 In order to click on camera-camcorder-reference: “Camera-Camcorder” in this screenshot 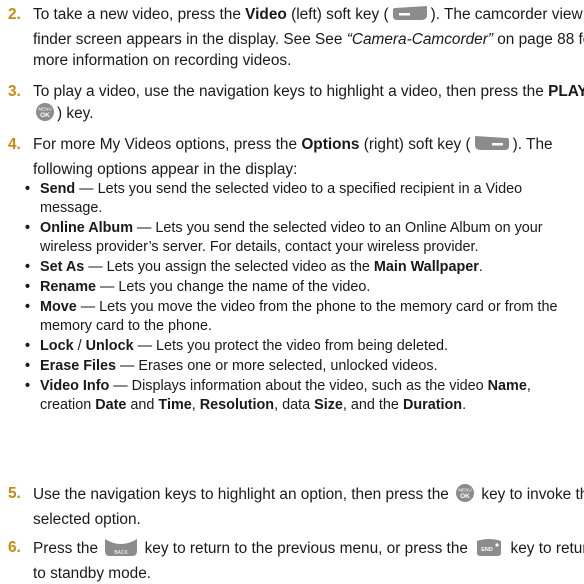, I will do `click(419, 39)`.